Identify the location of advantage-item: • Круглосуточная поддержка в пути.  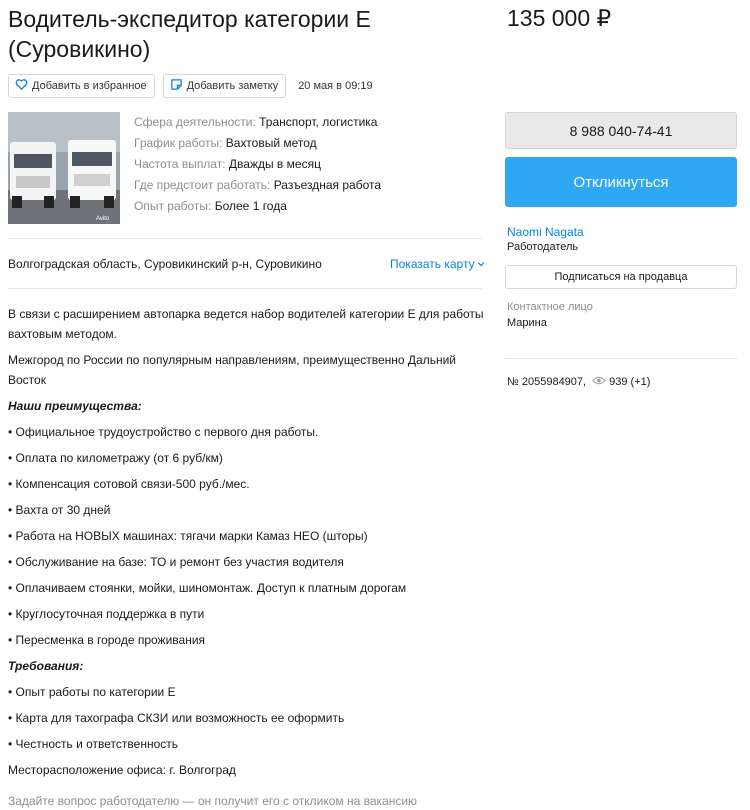
(106, 614).